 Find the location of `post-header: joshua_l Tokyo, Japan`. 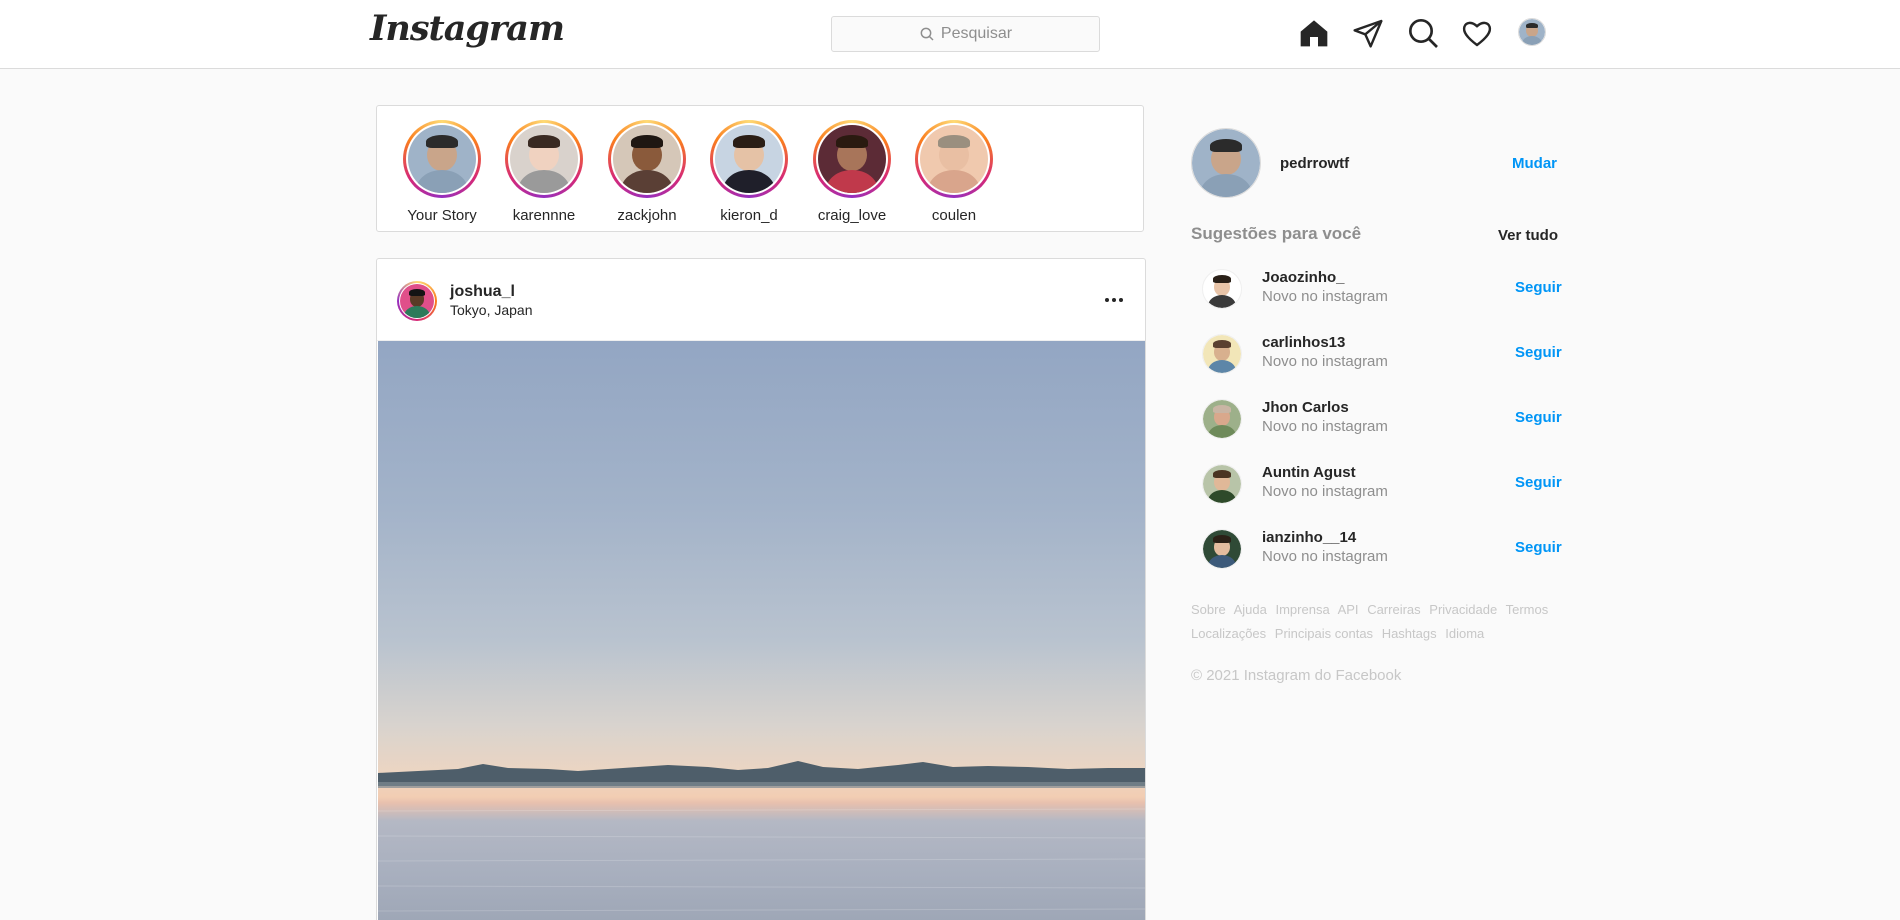

post-header: joshua_l Tokyo, Japan is located at coordinates (761, 300).